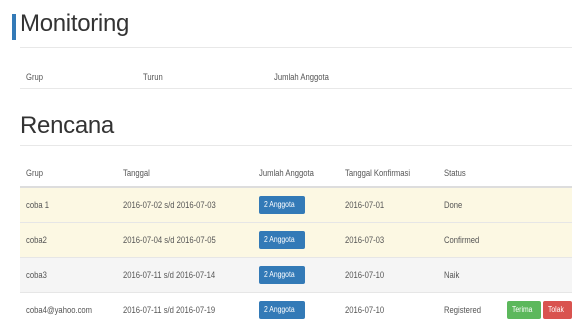 This screenshot has height=327, width=584. Describe the element at coordinates (184, 275) in the screenshot. I see `cell-tanggal: 2016-07-11 s/d 2016-07-14` at that location.